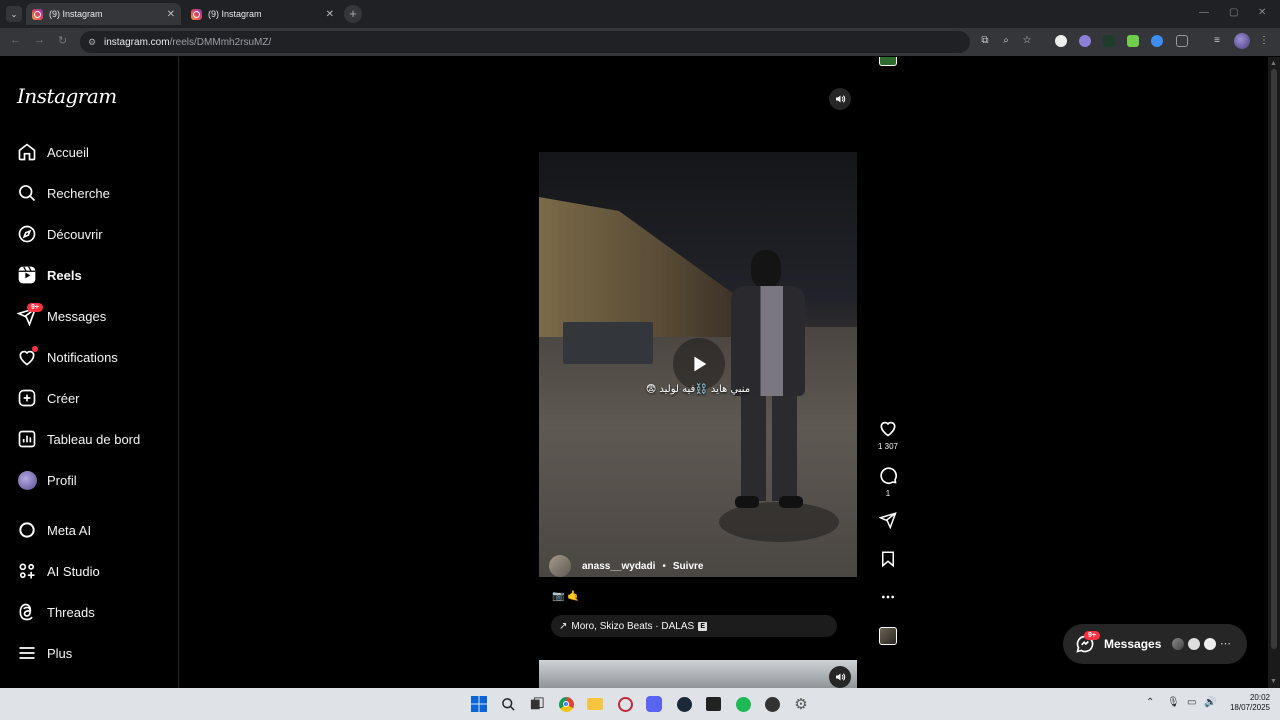  I want to click on audio-link: ↗ Moro, Skizo Beats · DALAS E, so click(694, 626).